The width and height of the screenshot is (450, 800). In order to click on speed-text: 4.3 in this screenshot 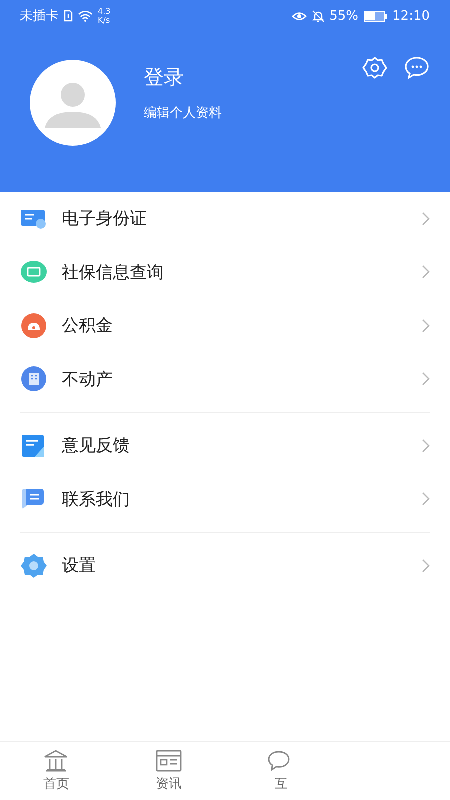, I will do `click(104, 11)`.